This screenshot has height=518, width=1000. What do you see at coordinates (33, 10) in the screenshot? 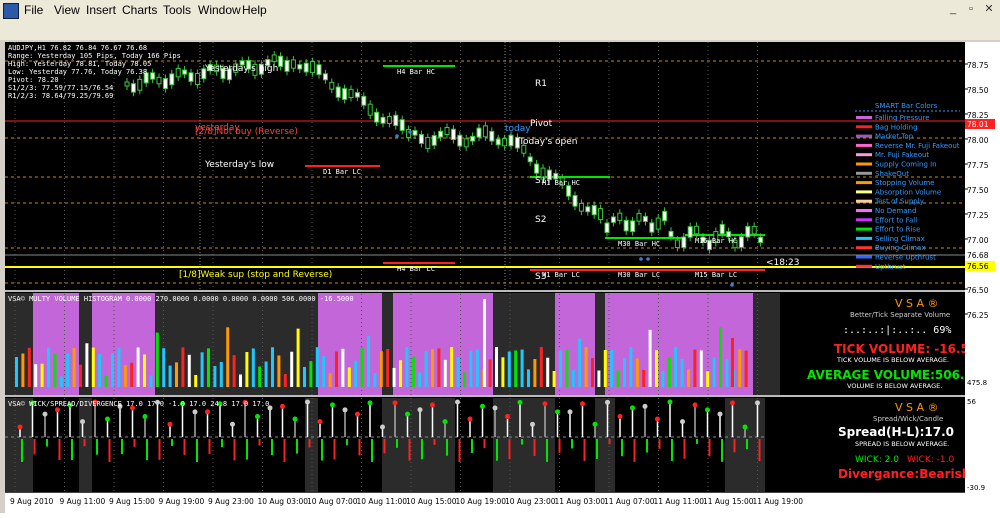
I see `menu-file: File` at bounding box center [33, 10].